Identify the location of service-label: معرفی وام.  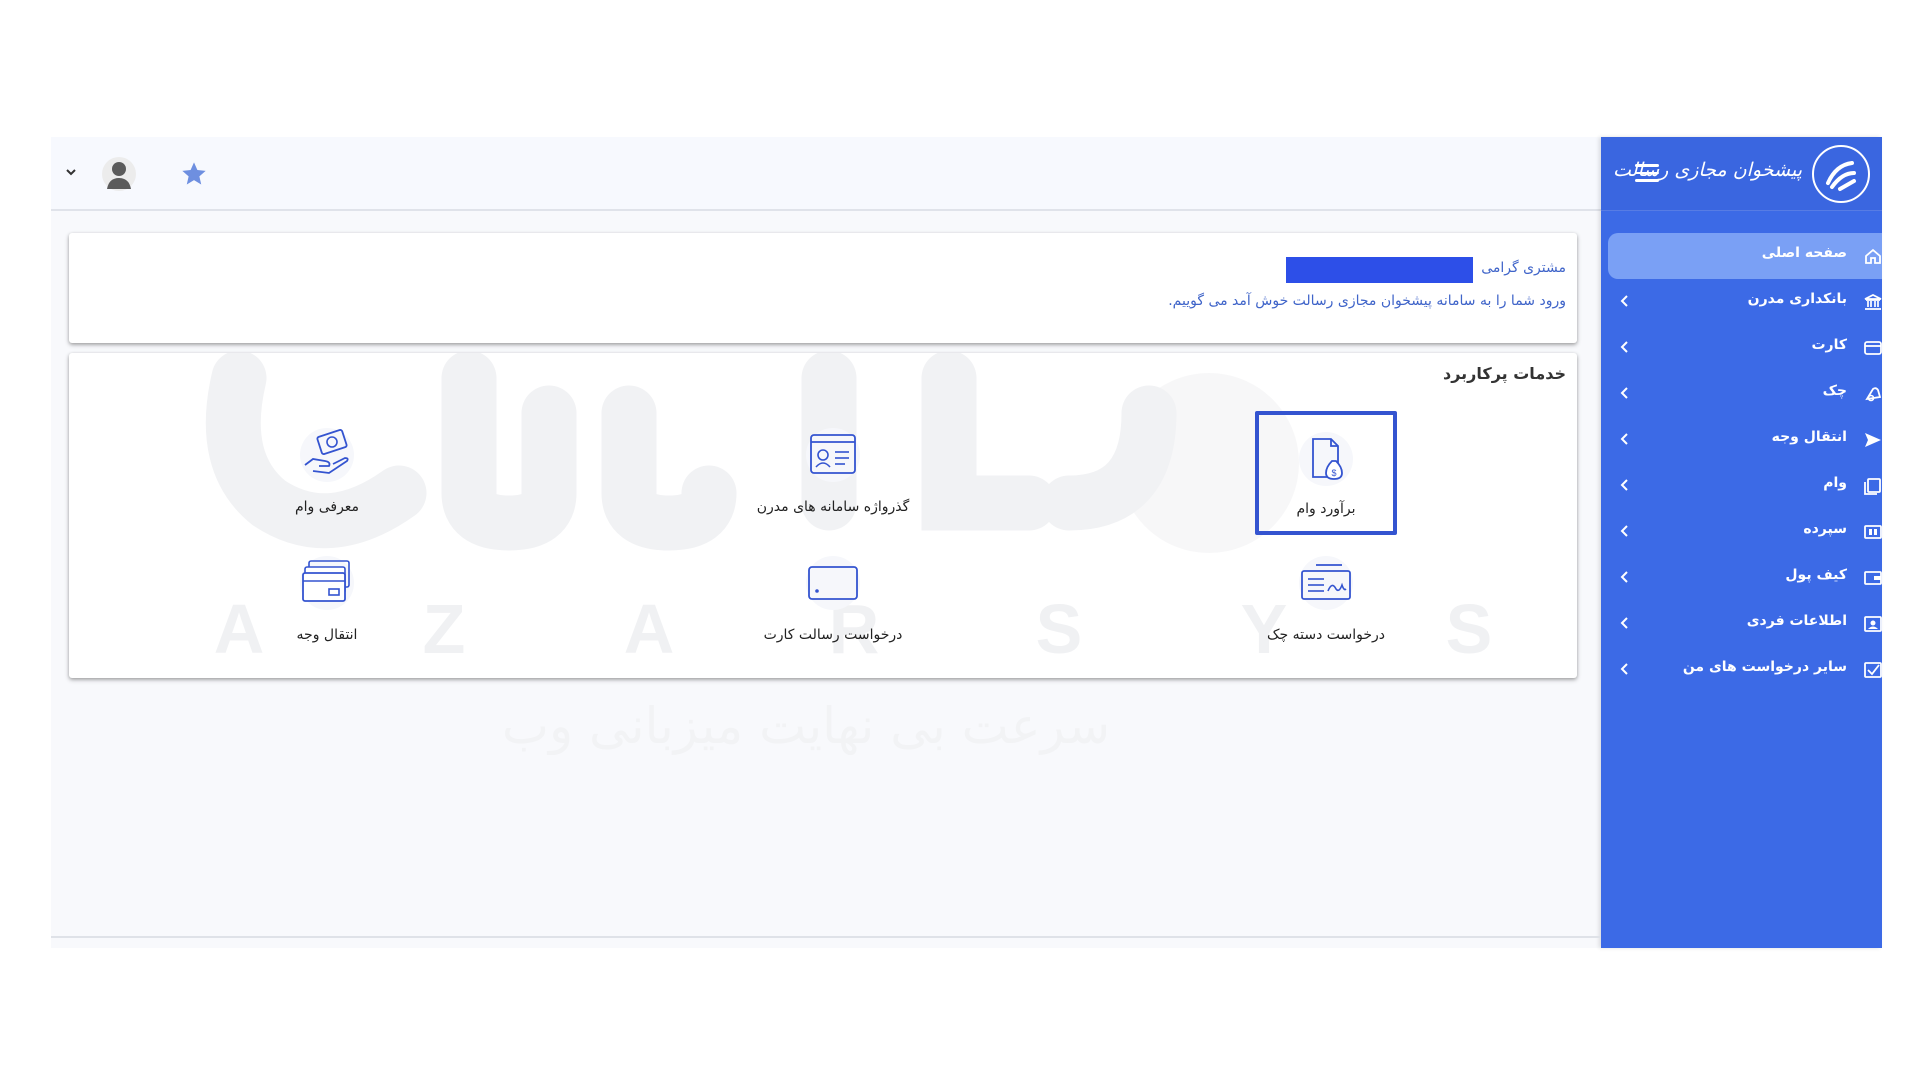
(327, 507).